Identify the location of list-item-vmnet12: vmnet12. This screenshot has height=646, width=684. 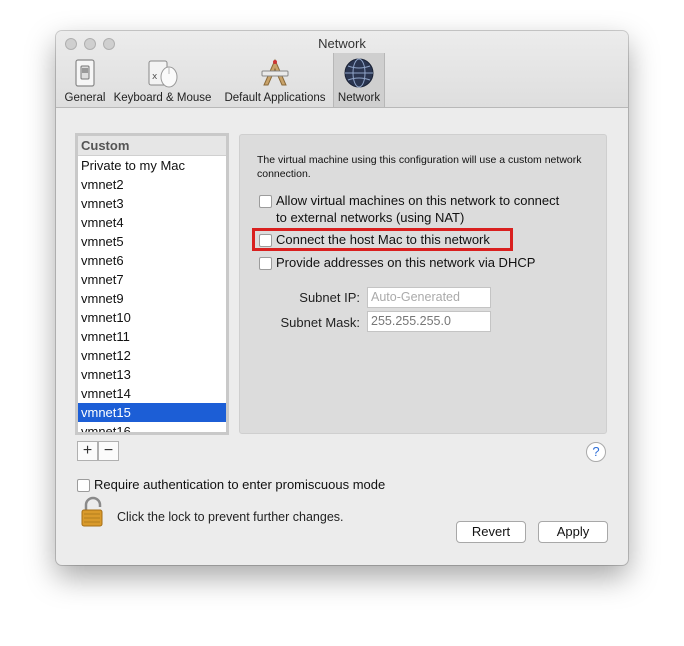
(152, 355).